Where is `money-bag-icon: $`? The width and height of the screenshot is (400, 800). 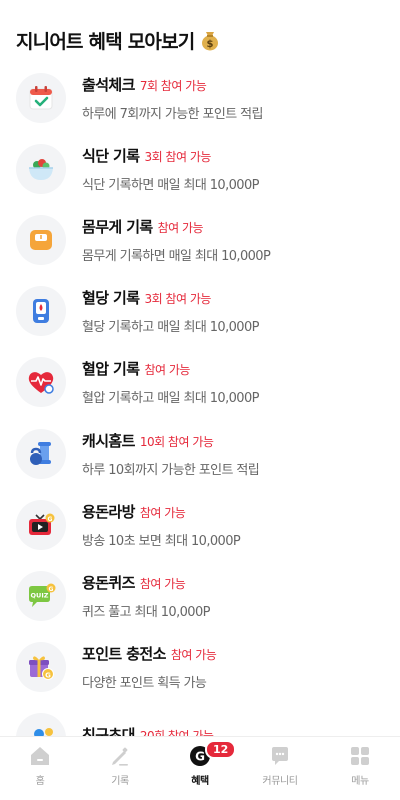 money-bag-icon: $ is located at coordinates (210, 40).